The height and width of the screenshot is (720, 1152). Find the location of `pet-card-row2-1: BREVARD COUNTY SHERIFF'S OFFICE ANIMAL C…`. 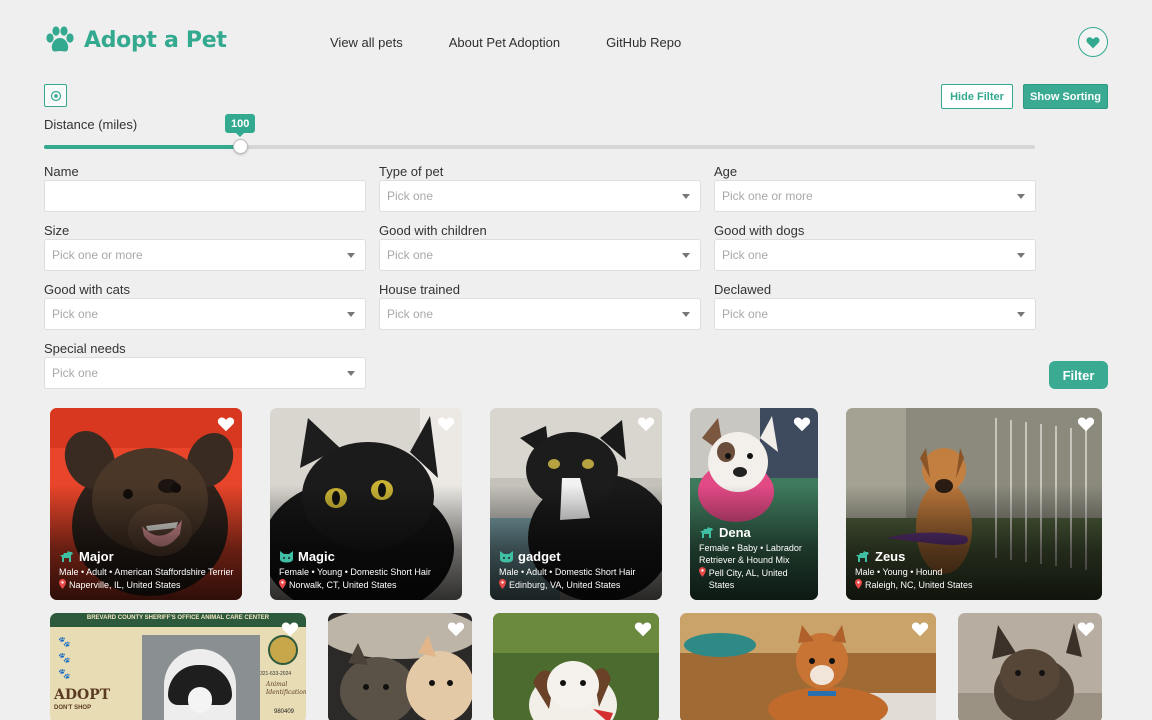

pet-card-row2-1: BREVARD COUNTY SHERIFF'S OFFICE ANIMAL C… is located at coordinates (178, 666).